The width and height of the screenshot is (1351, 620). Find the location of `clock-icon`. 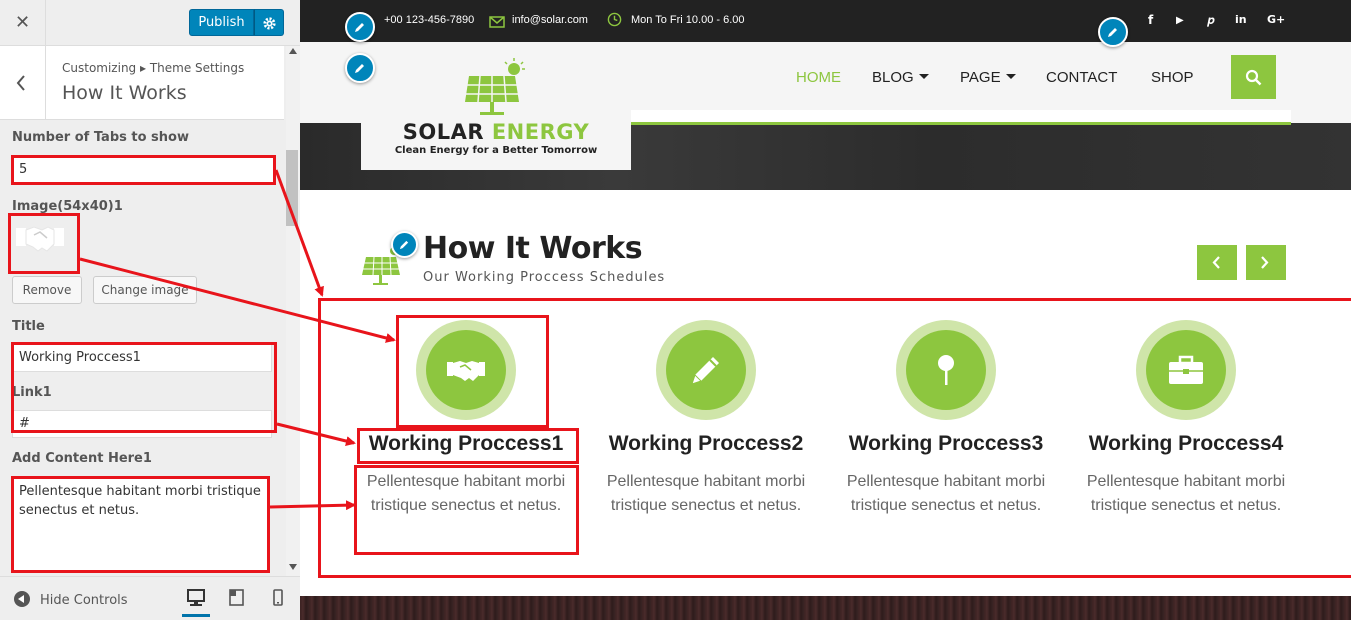

clock-icon is located at coordinates (614, 21).